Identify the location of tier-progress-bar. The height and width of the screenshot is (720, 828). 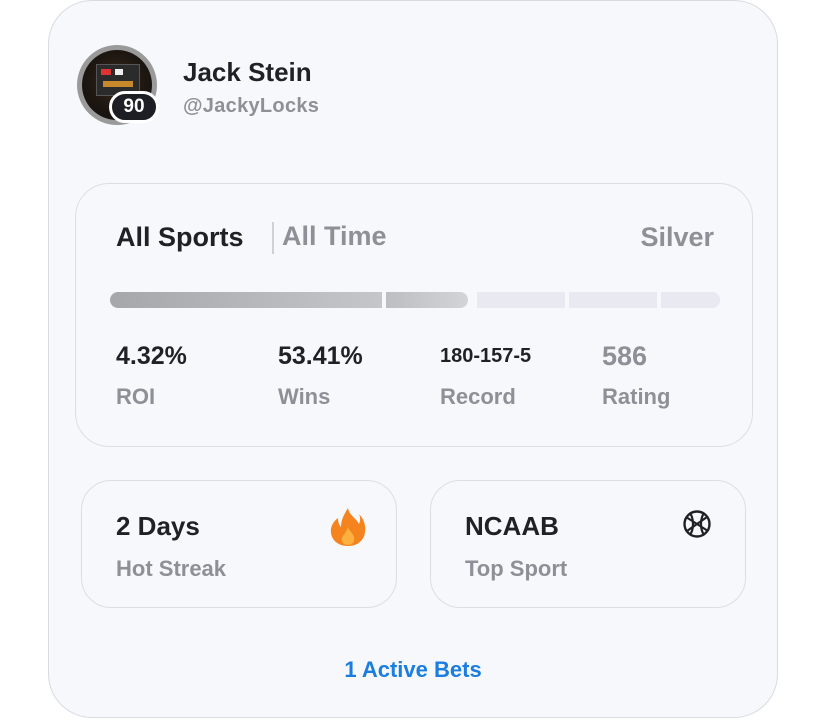
(415, 300).